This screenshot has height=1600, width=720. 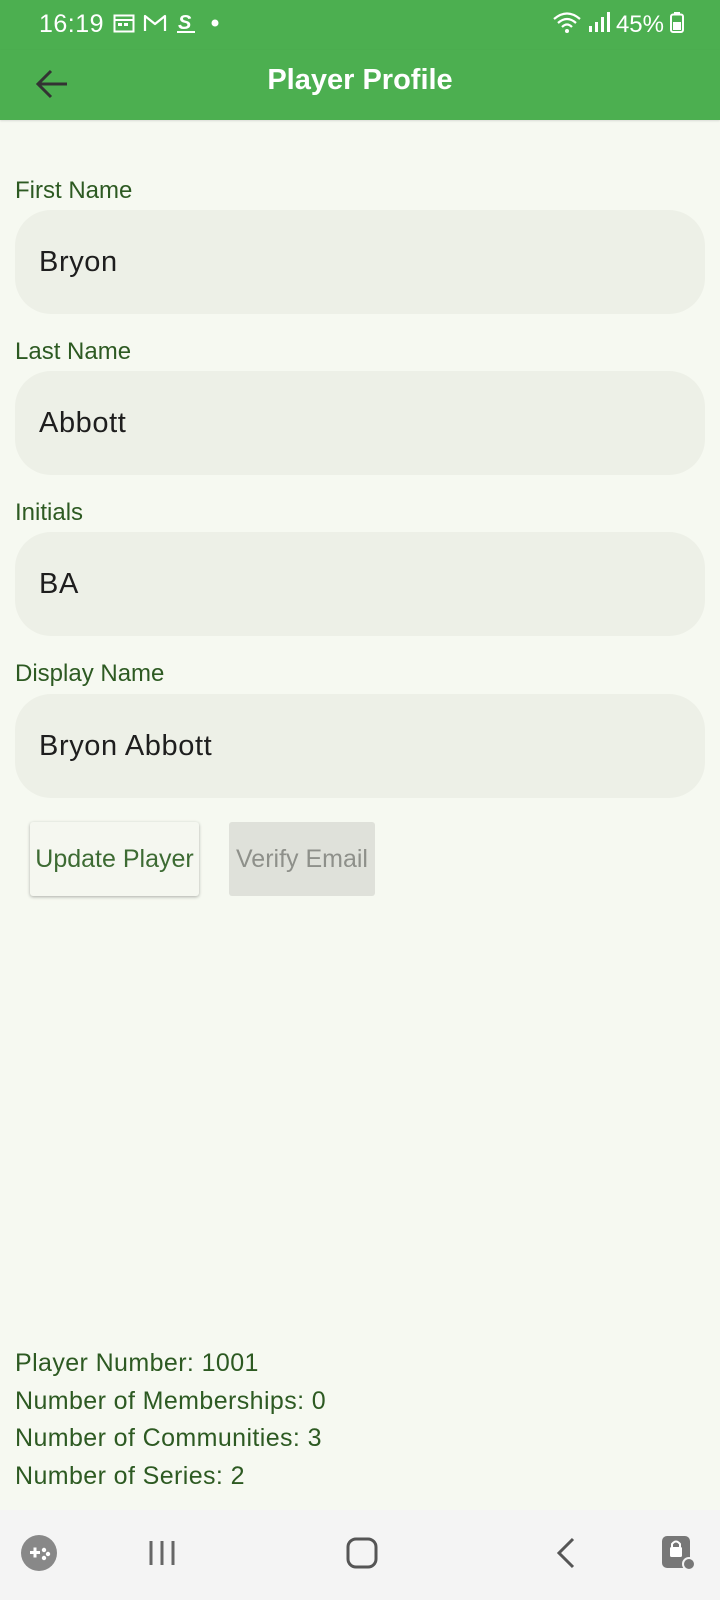 I want to click on calendar-icon, so click(x=124, y=25).